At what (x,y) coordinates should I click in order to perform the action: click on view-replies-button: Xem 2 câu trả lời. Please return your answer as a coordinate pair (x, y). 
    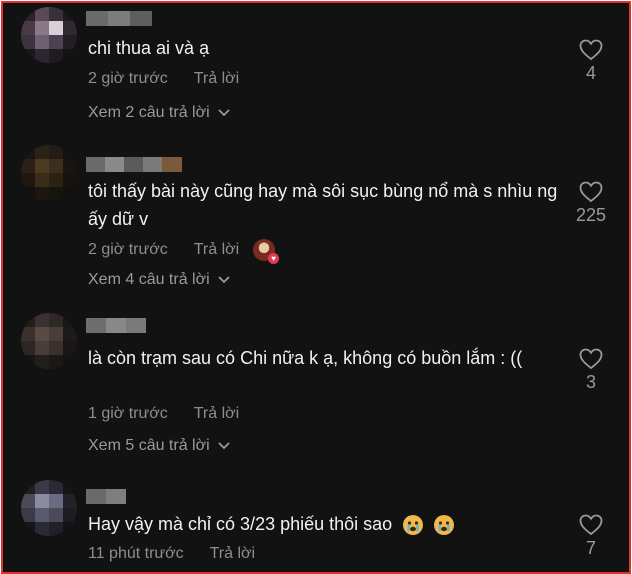
    Looking at the image, I should click on (159, 113).